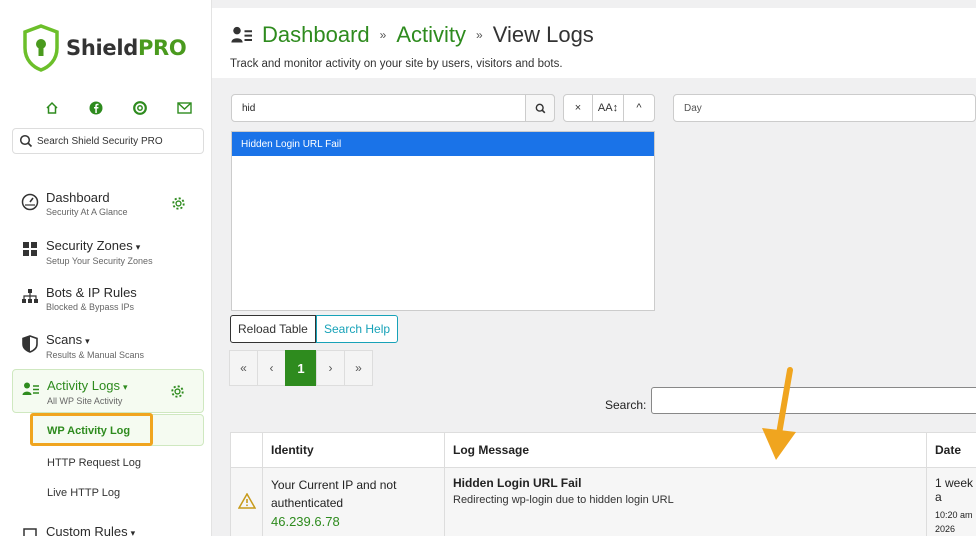  What do you see at coordinates (951, 450) in the screenshot?
I see `column-header-date: Date` at bounding box center [951, 450].